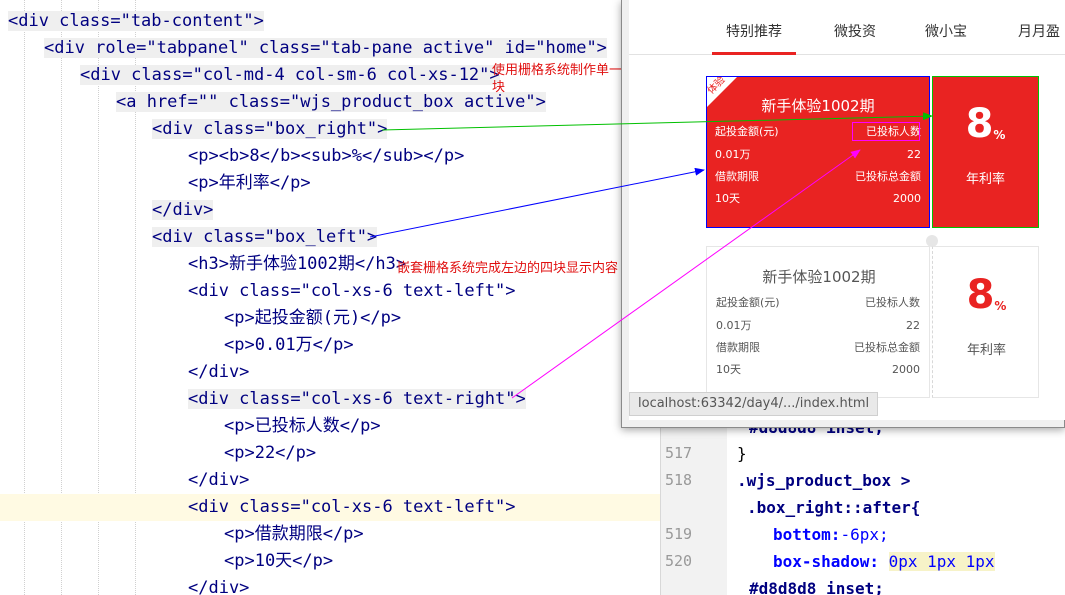 This screenshot has height=595, width=1065. I want to click on code-text: <p>0.01万</p>, so click(289, 345).